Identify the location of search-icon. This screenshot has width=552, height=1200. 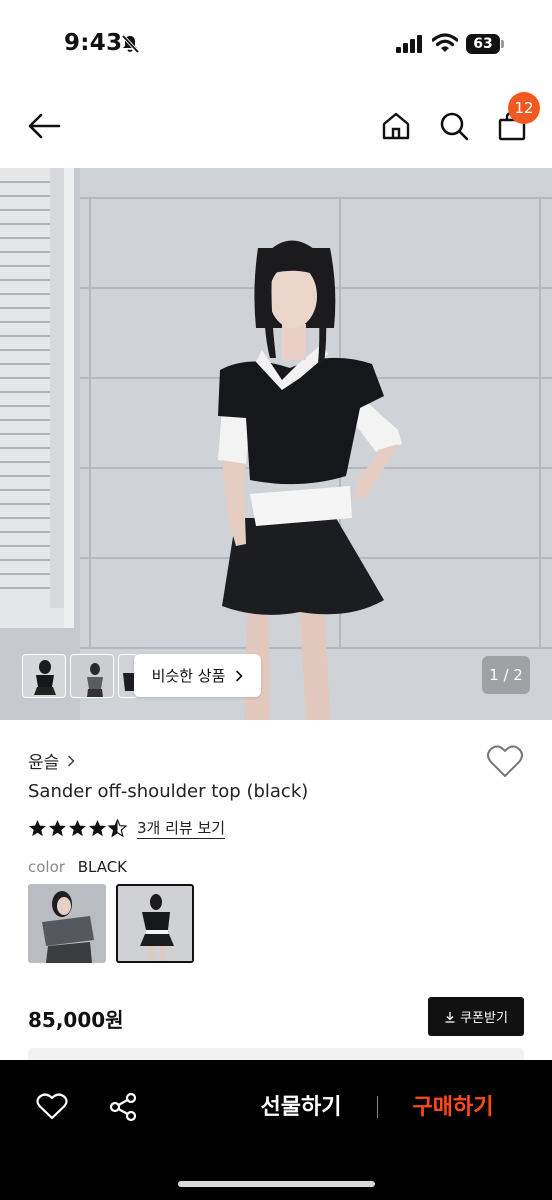
(454, 126).